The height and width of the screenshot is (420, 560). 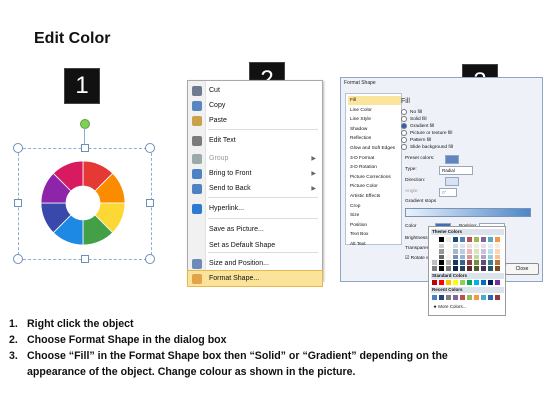 What do you see at coordinates (255, 140) in the screenshot?
I see `menu-item-edit-text: Edit Text` at bounding box center [255, 140].